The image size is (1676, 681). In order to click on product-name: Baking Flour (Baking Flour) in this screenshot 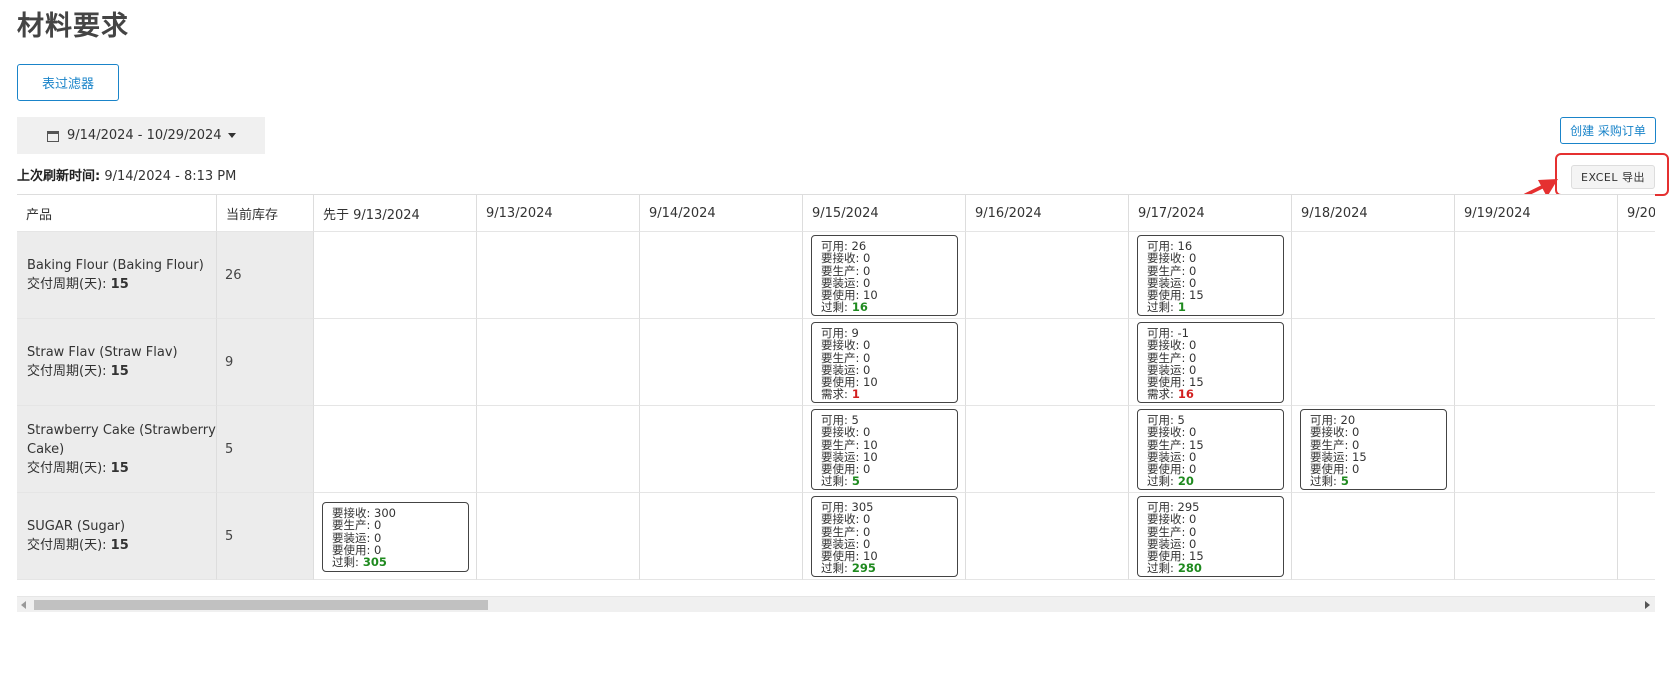, I will do `click(115, 265)`.